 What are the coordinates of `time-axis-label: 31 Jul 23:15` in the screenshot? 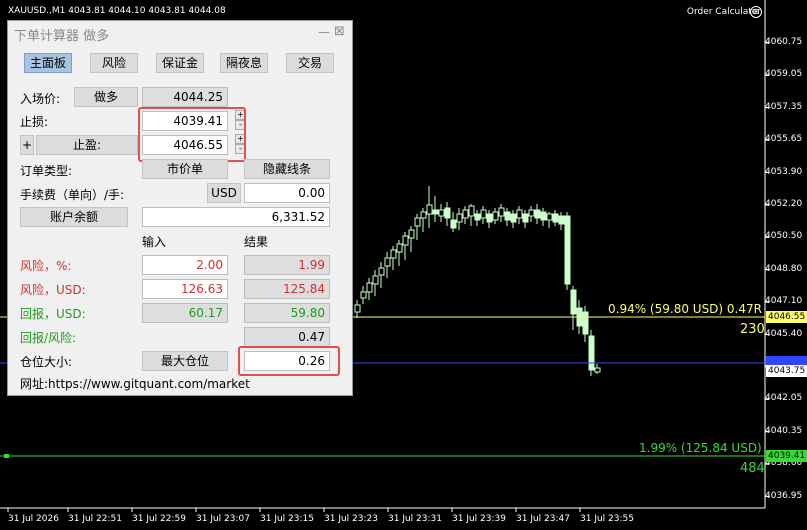 It's located at (287, 519).